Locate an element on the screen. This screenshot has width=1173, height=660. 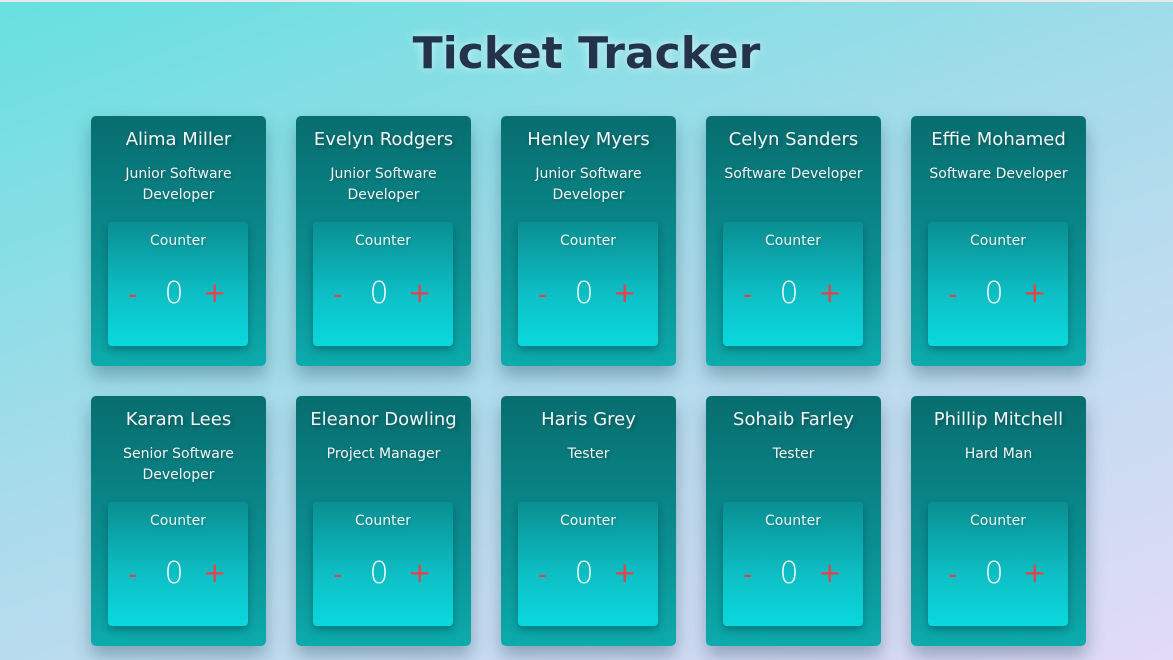
person-card: Haris Grey Tester Counter - 0 + is located at coordinates (588, 521).